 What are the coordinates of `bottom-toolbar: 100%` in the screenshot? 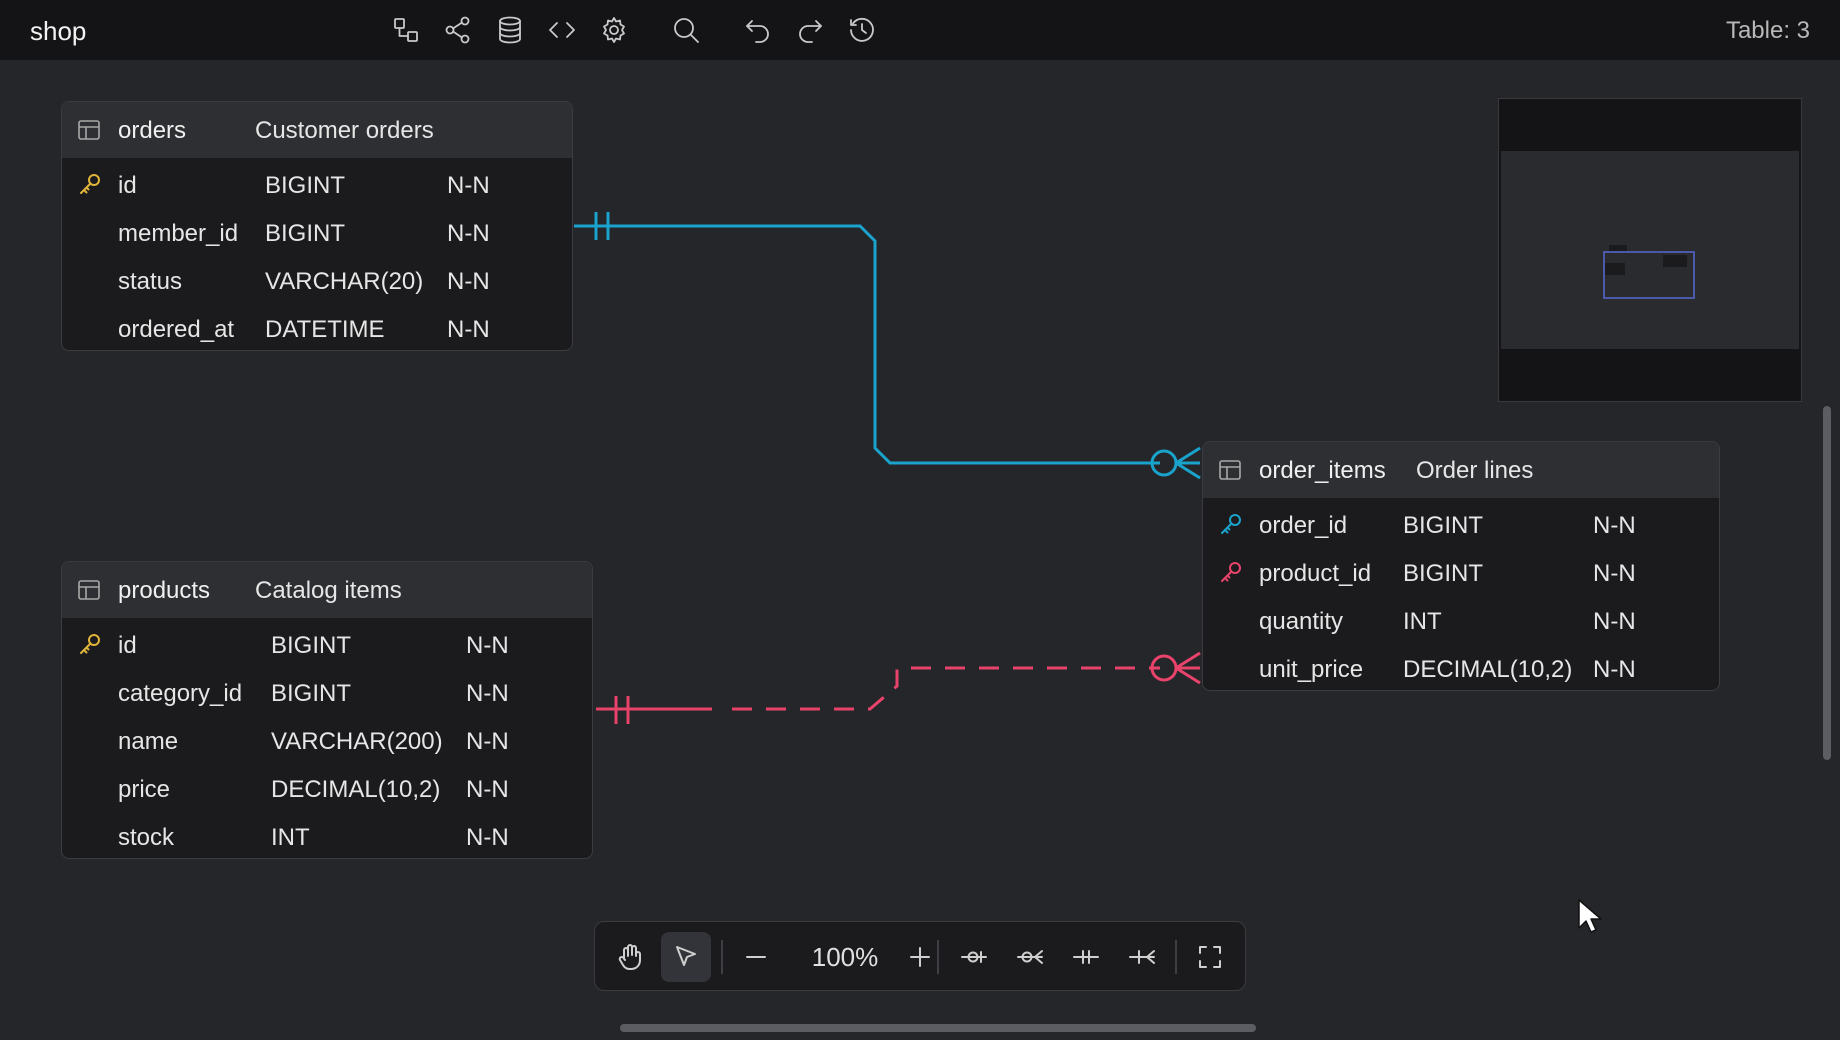 It's located at (920, 956).